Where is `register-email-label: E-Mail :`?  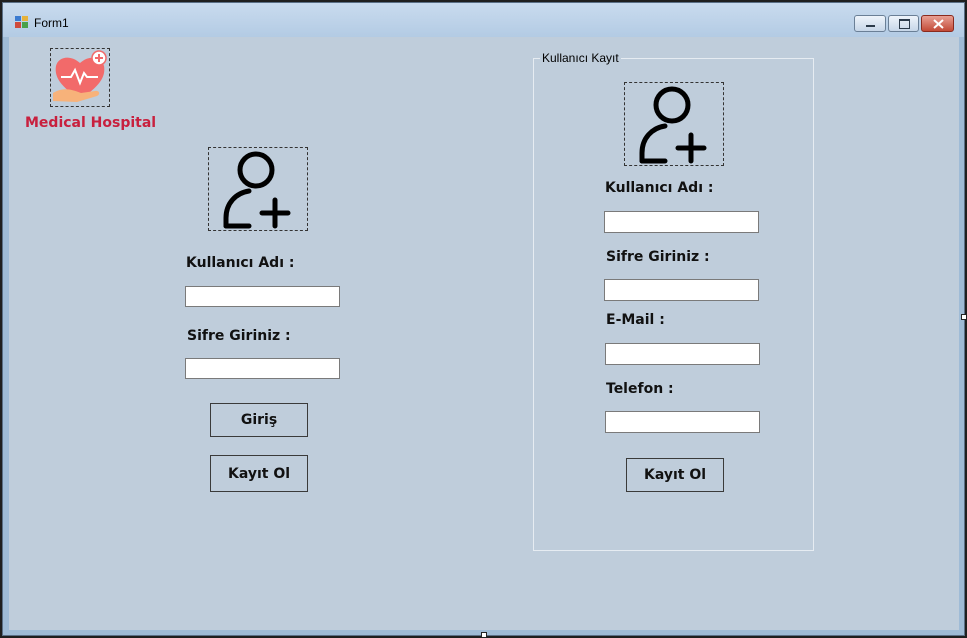 register-email-label: E-Mail : is located at coordinates (635, 320).